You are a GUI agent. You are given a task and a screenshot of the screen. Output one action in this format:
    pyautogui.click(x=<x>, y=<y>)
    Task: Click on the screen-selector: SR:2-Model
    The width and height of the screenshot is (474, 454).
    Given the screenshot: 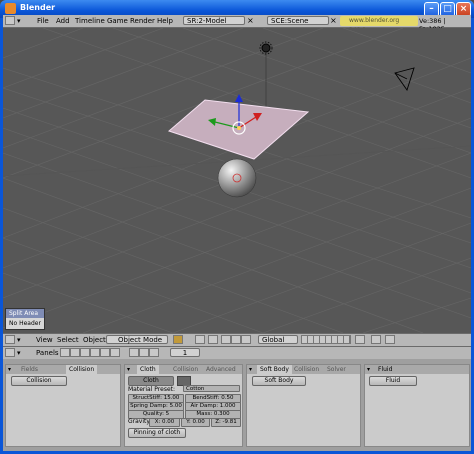 What is the action you would take?
    pyautogui.click(x=214, y=20)
    